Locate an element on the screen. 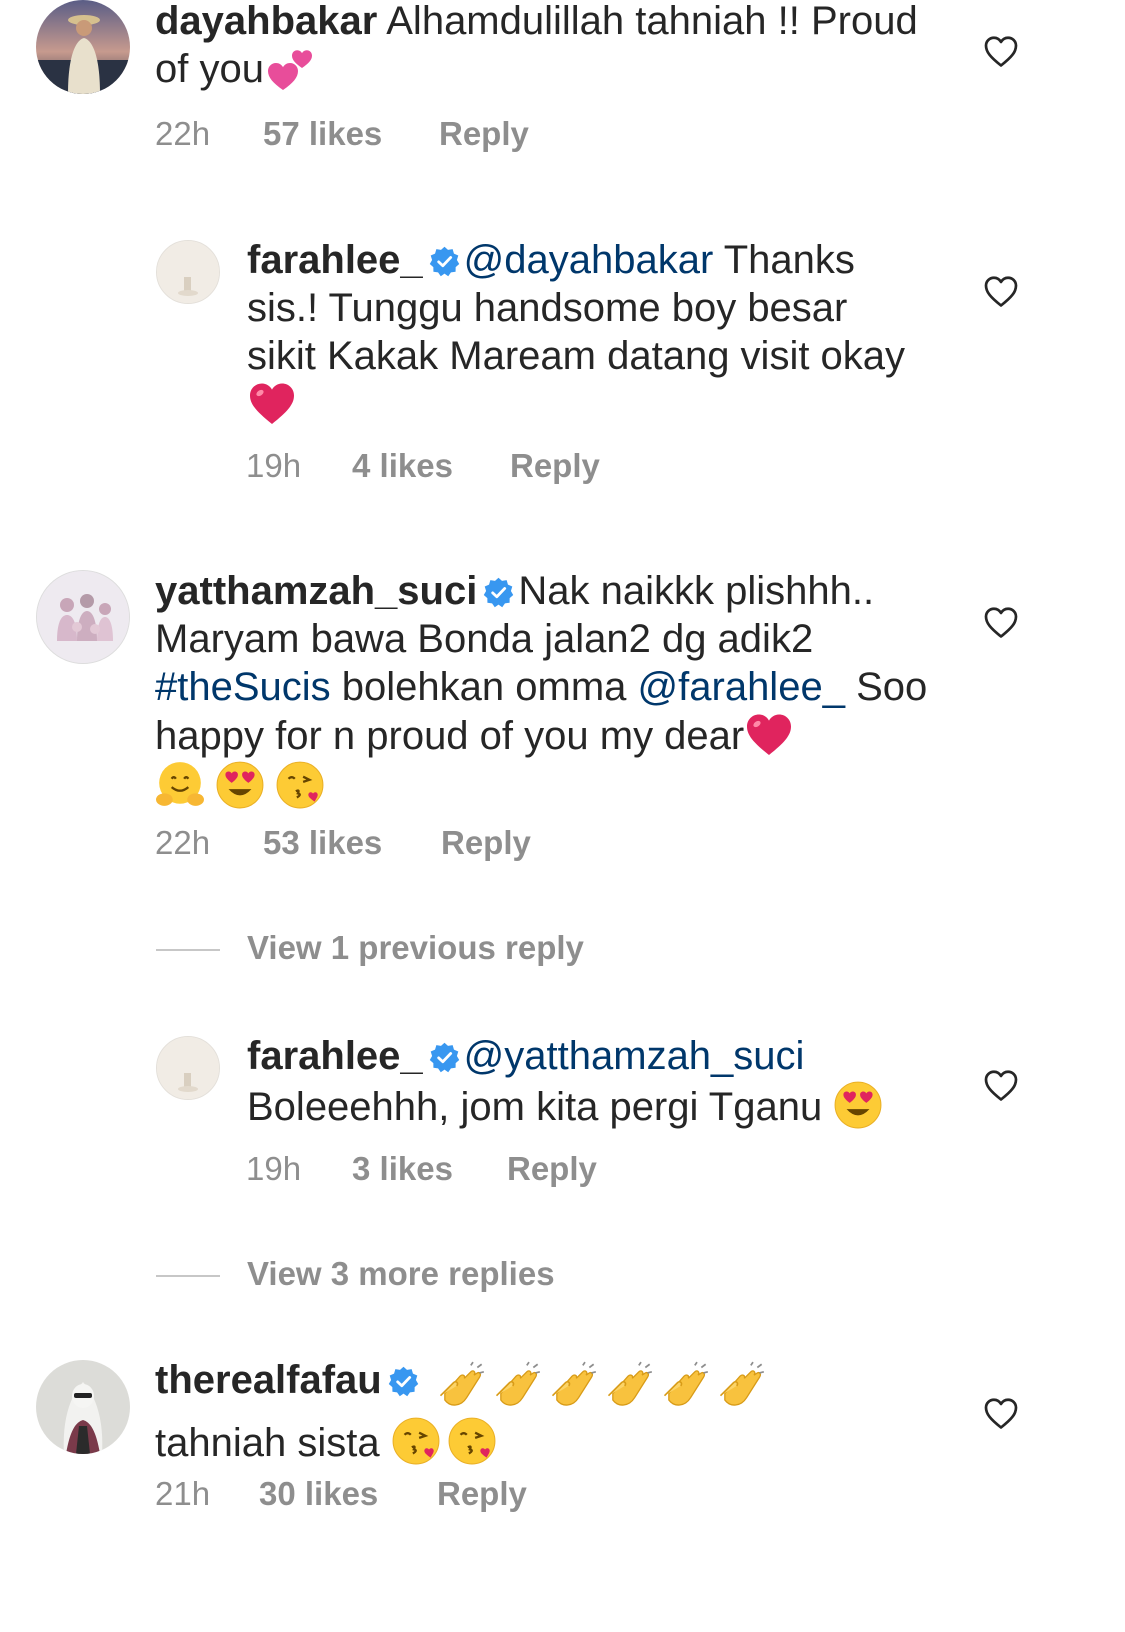 This screenshot has height=1632, width=1125. view-more-replies-link: View 3 more replies is located at coordinates (355, 1274).